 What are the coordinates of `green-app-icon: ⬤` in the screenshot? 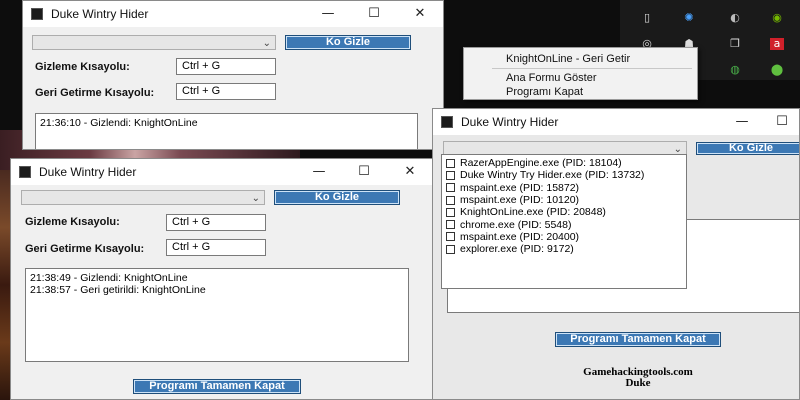 It's located at (777, 70).